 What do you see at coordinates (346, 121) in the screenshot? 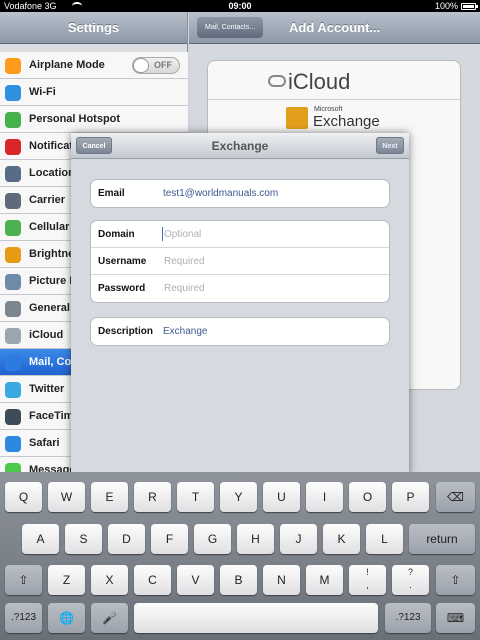
I see `exchange-option: Exchange` at bounding box center [346, 121].